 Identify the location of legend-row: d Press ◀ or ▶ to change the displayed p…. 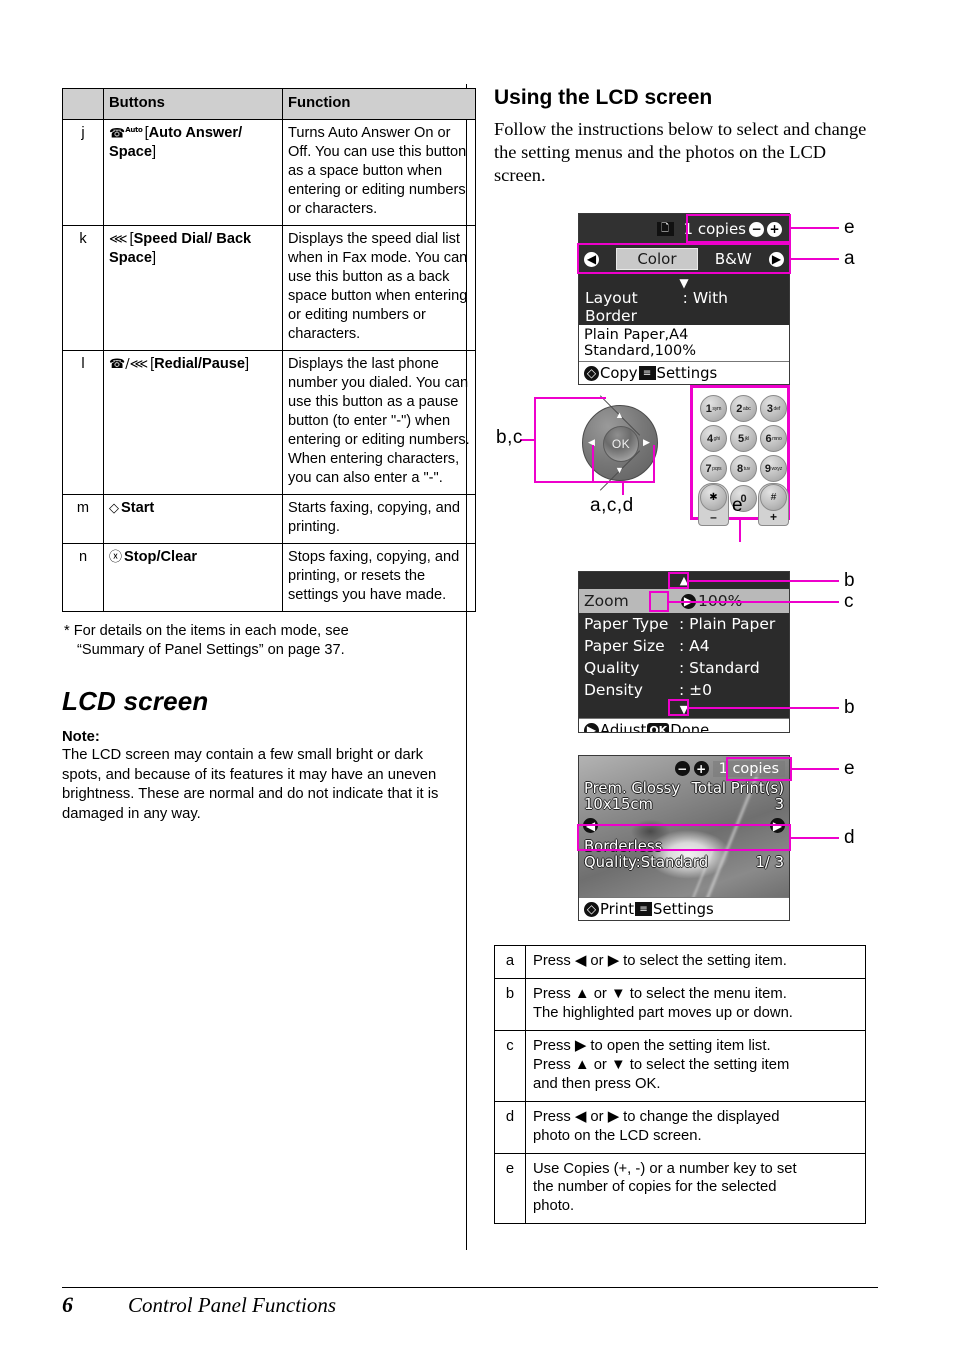
(680, 1127).